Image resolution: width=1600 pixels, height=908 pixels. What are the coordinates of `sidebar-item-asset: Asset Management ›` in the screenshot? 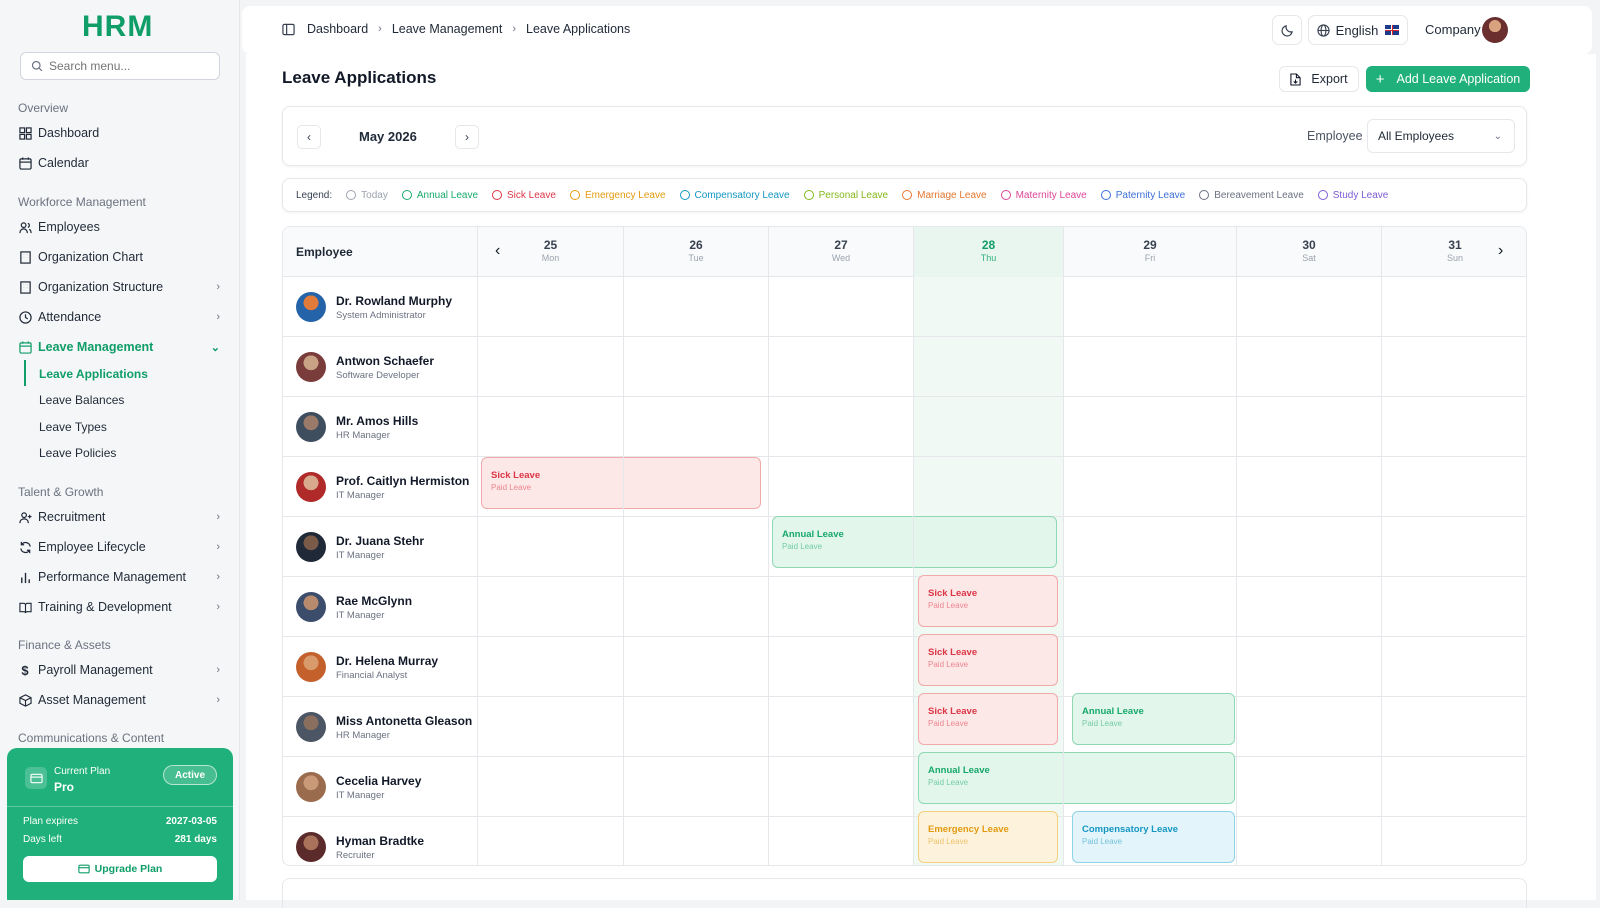 It's located at (120, 700).